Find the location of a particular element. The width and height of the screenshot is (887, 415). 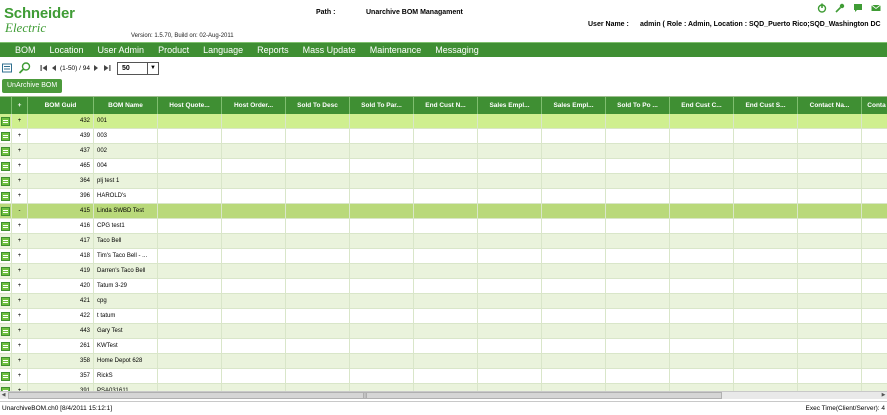

power-icon is located at coordinates (822, 8).